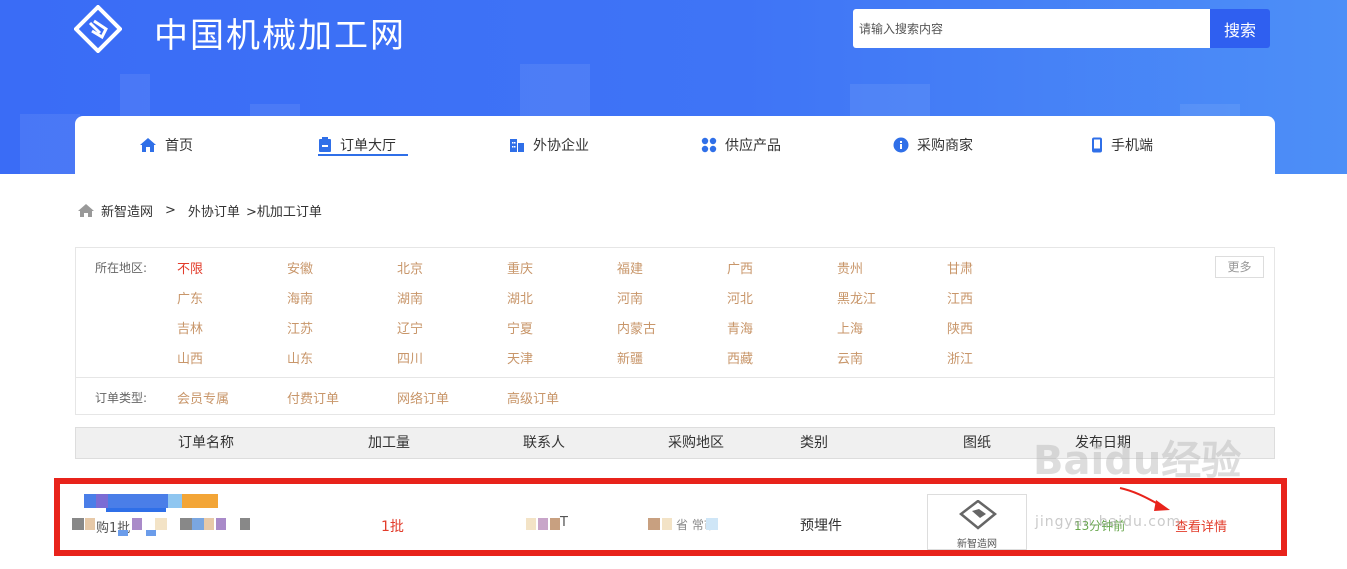 The width and height of the screenshot is (1347, 569). I want to click on region-option: 江西, so click(960, 297).